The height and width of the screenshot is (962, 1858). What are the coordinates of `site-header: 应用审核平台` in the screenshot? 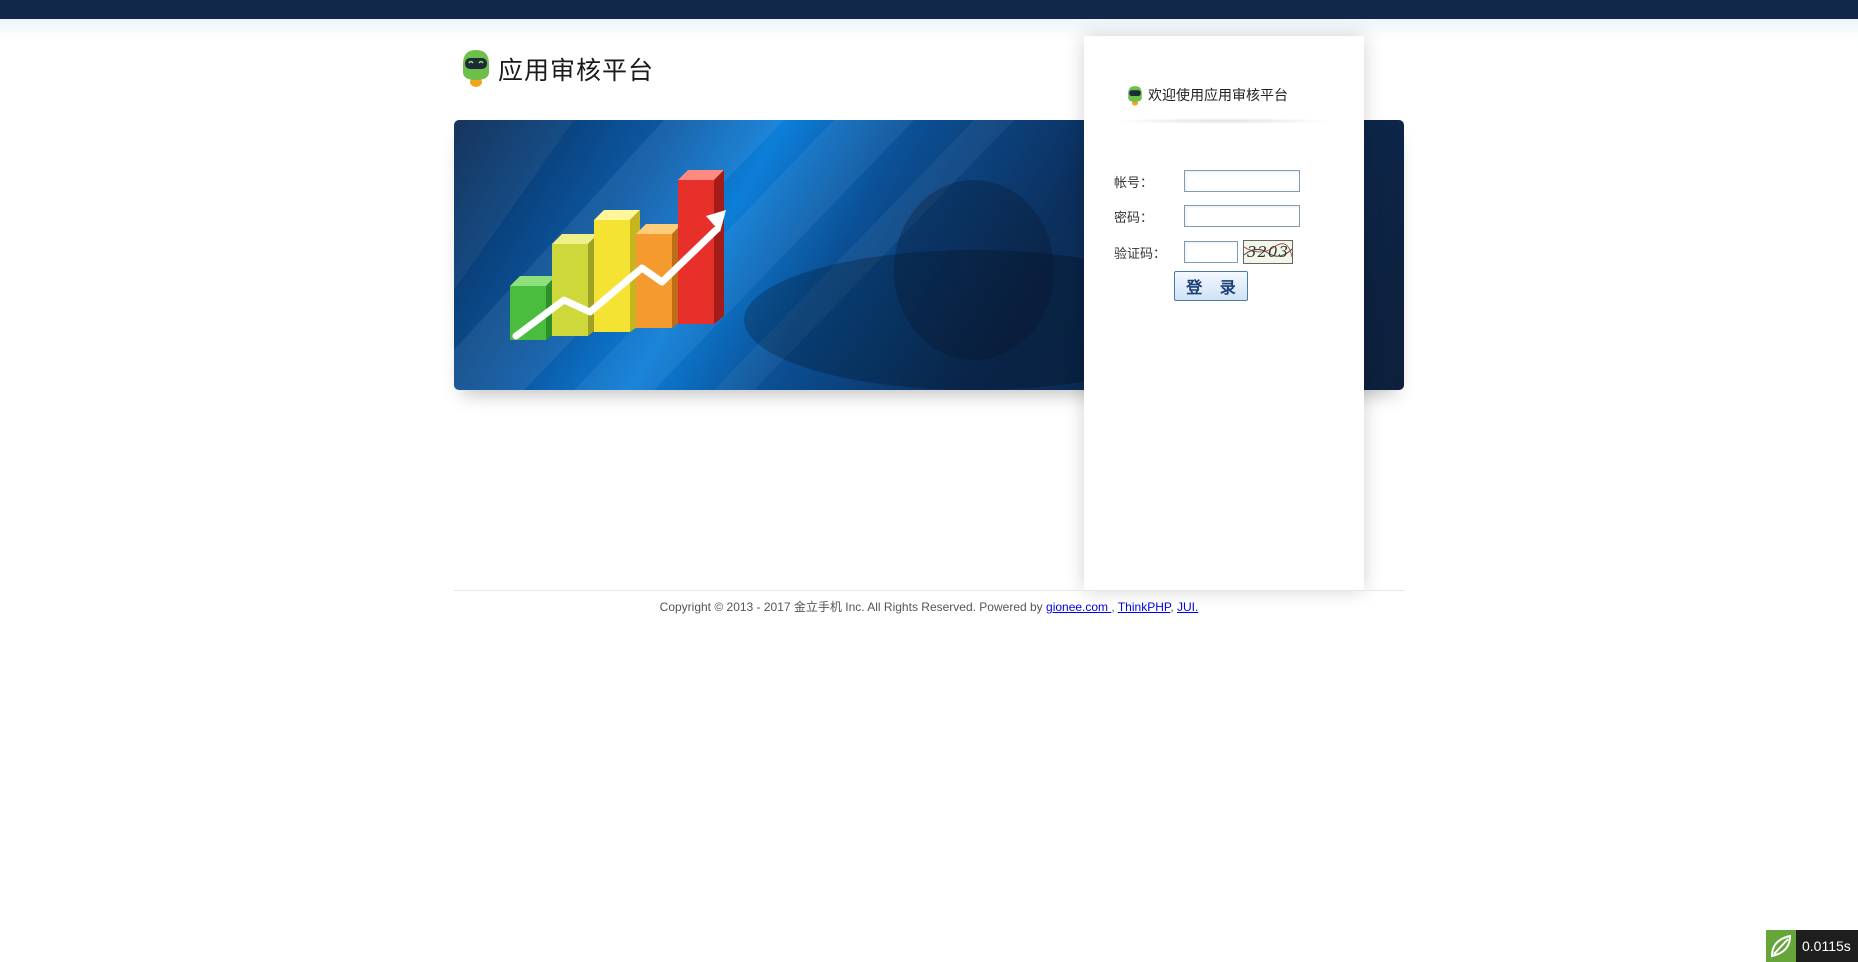 It's located at (557, 69).